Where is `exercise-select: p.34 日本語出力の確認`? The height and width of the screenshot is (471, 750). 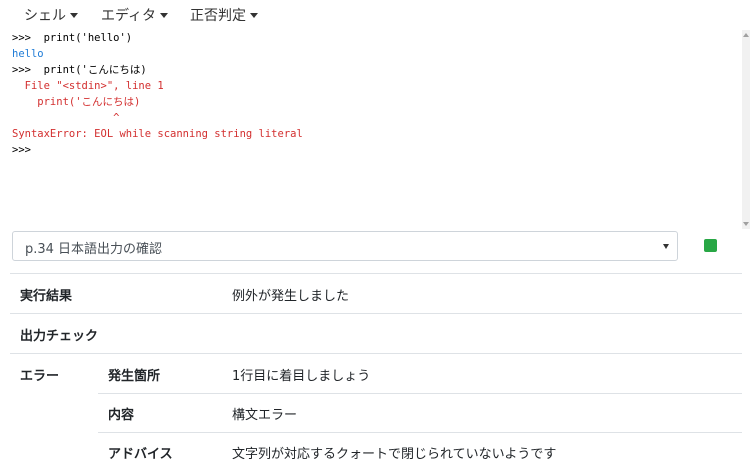 exercise-select: p.34 日本語出力の確認 is located at coordinates (345, 246).